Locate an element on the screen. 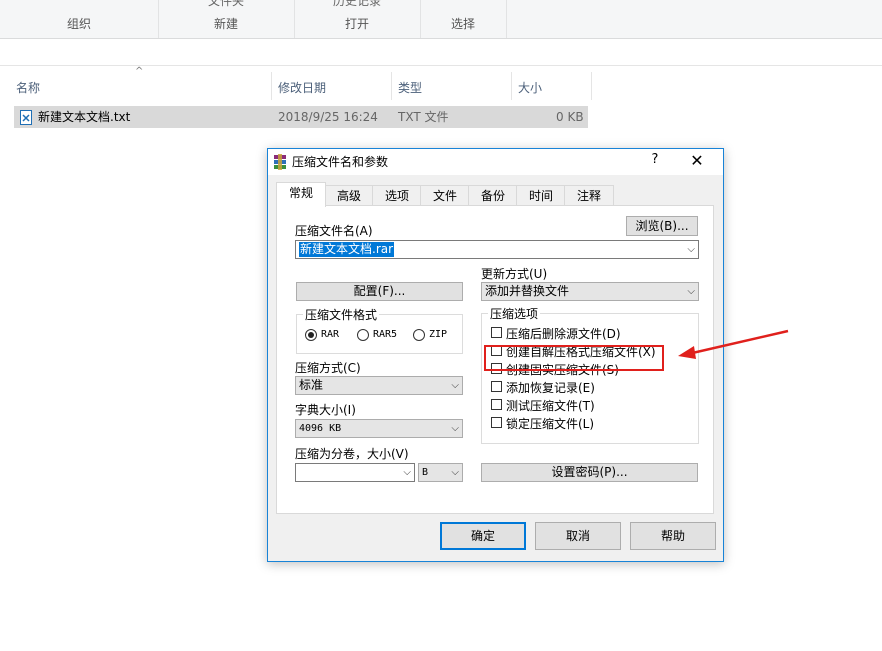 This screenshot has width=882, height=651. ribbon-group-label: 组织 is located at coordinates (78, 24).